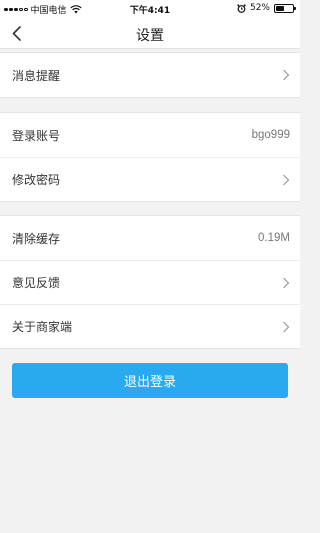  What do you see at coordinates (42, 327) in the screenshot?
I see `setting-label: 关于商家端` at bounding box center [42, 327].